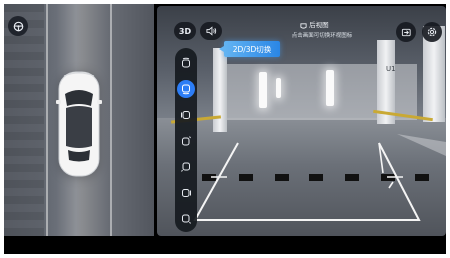 The height and width of the screenshot is (258, 450). What do you see at coordinates (303, 25) in the screenshot?
I see `rear-view-title-icon` at bounding box center [303, 25].